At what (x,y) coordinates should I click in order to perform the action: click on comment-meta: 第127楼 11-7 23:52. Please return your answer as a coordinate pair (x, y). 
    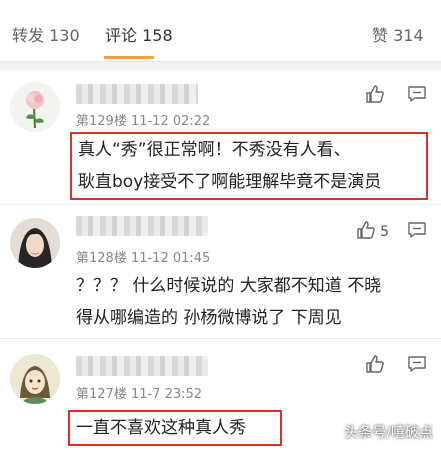
    Looking at the image, I should click on (139, 394).